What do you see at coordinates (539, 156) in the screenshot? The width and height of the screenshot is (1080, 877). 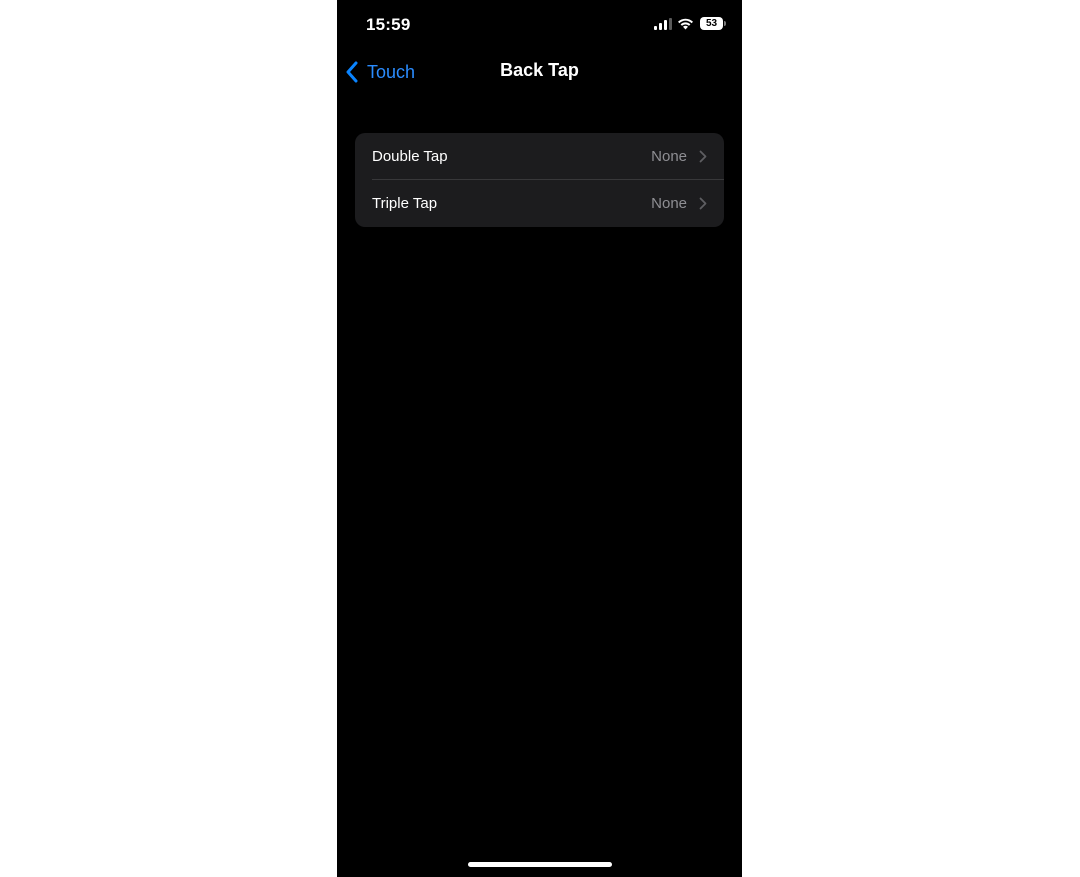 I see `double-tap-row: Double Tap None` at bounding box center [539, 156].